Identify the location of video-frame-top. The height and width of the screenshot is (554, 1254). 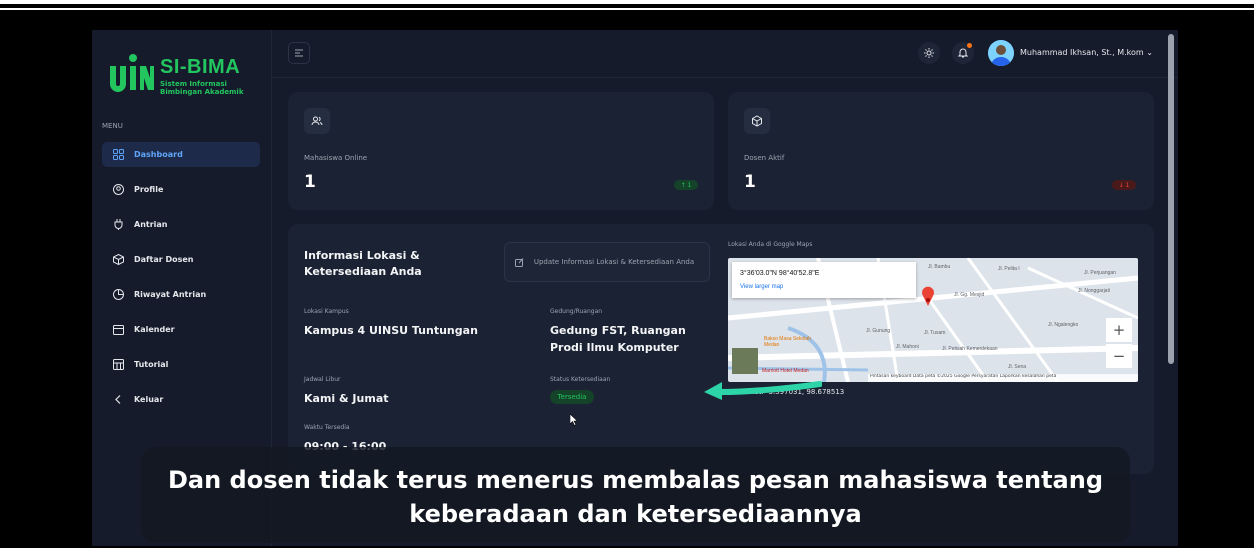
(627, 5).